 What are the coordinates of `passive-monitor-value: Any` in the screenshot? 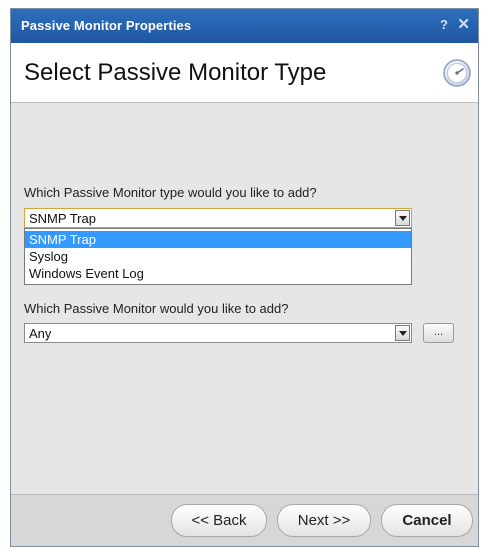 It's located at (40, 333).